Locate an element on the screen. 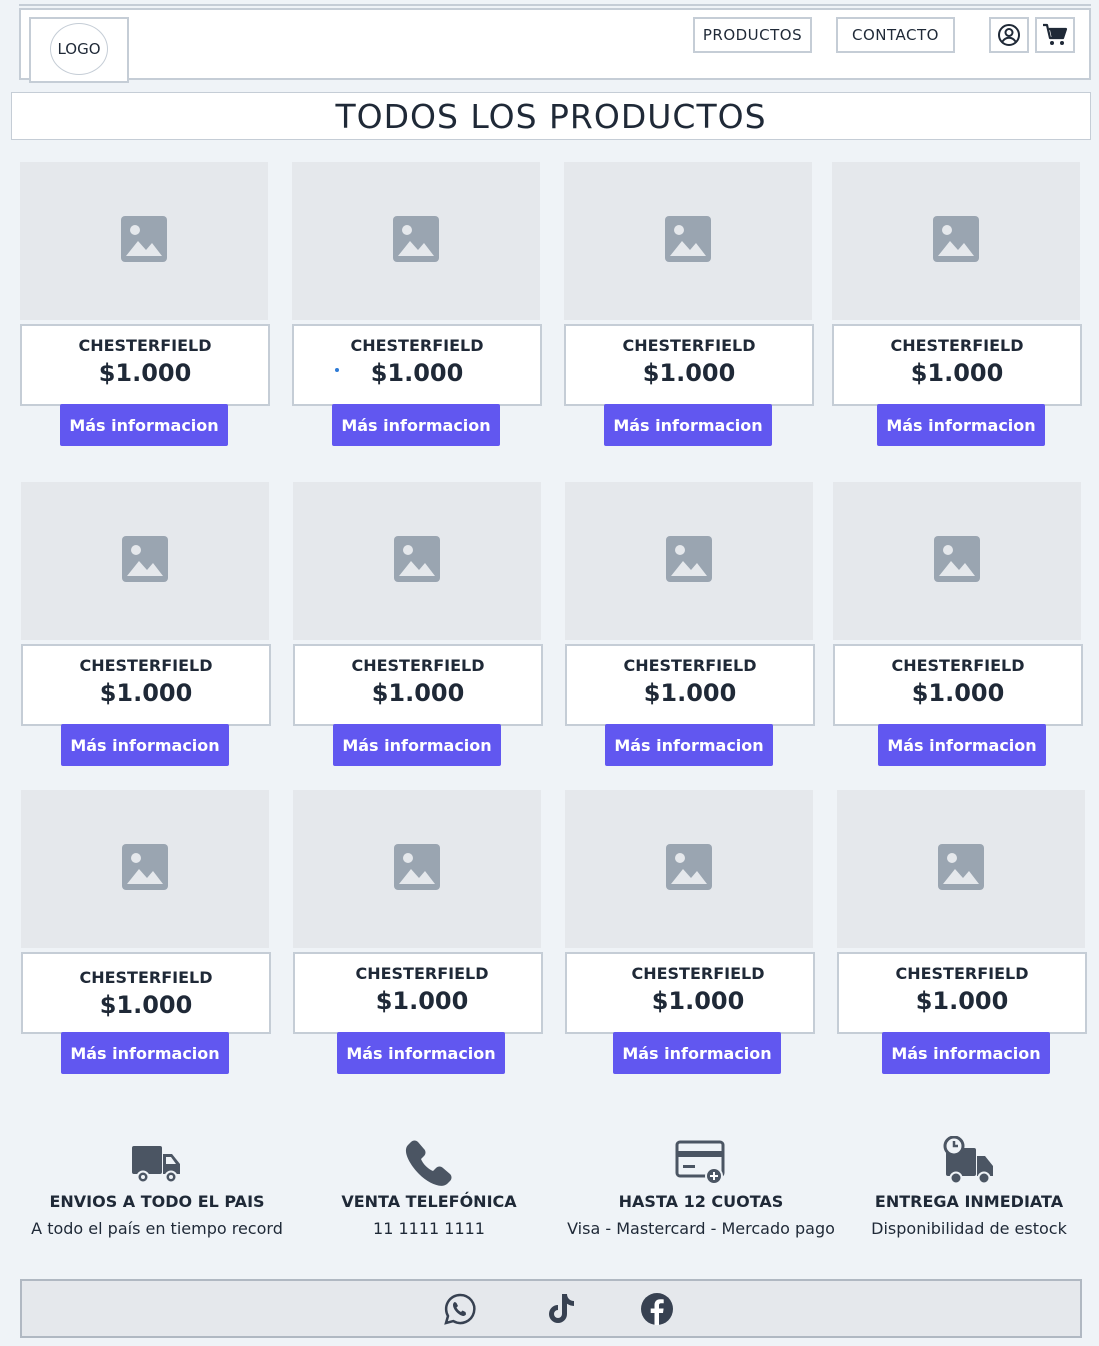  top-divider is located at coordinates (555, 5).